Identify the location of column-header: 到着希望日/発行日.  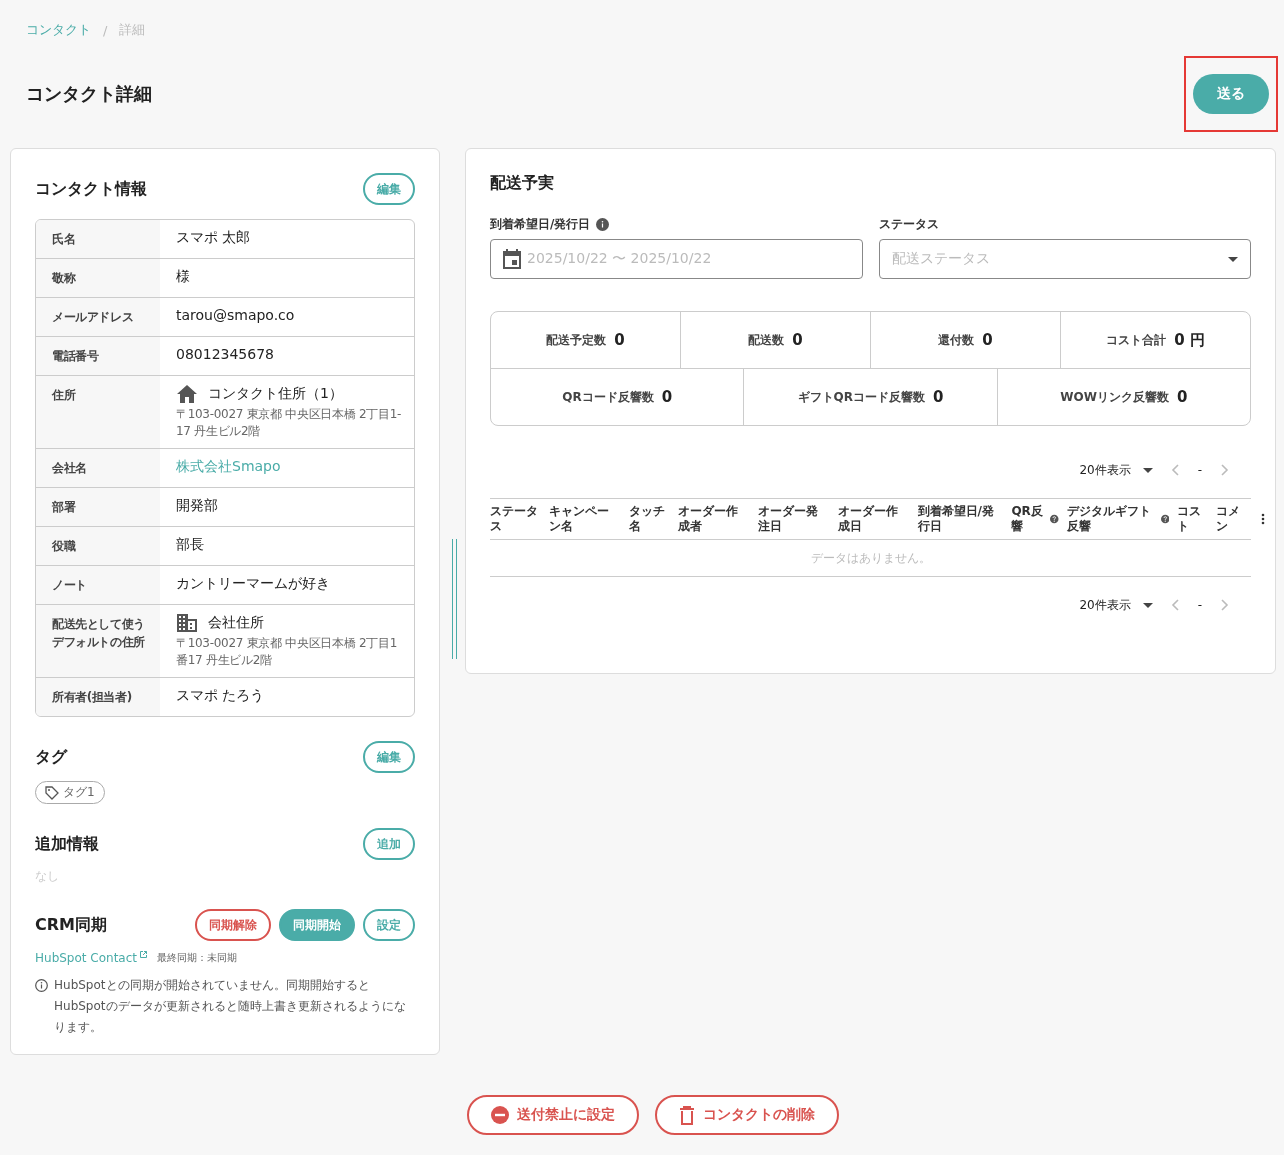
(960, 519).